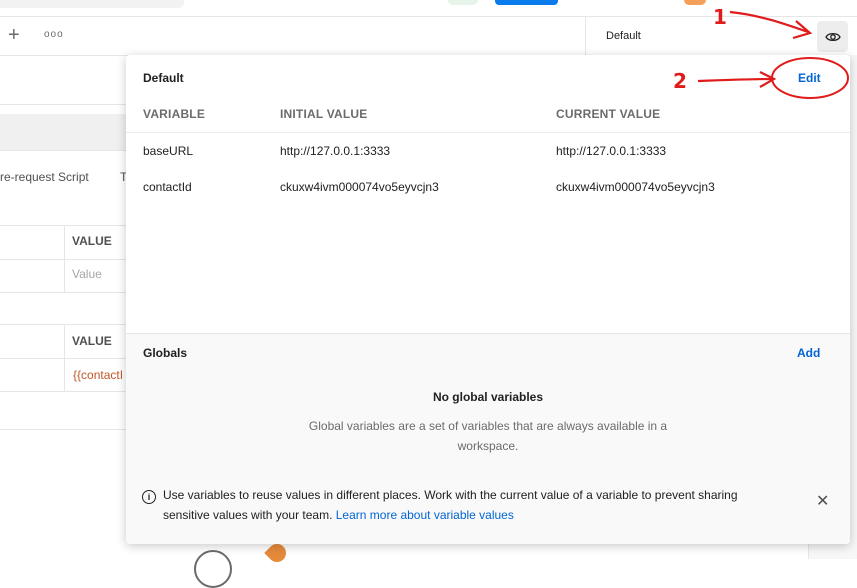  Describe the element at coordinates (635, 187) in the screenshot. I see `current-value: ckuxw4ivm000074vo5eyvcjn3` at that location.